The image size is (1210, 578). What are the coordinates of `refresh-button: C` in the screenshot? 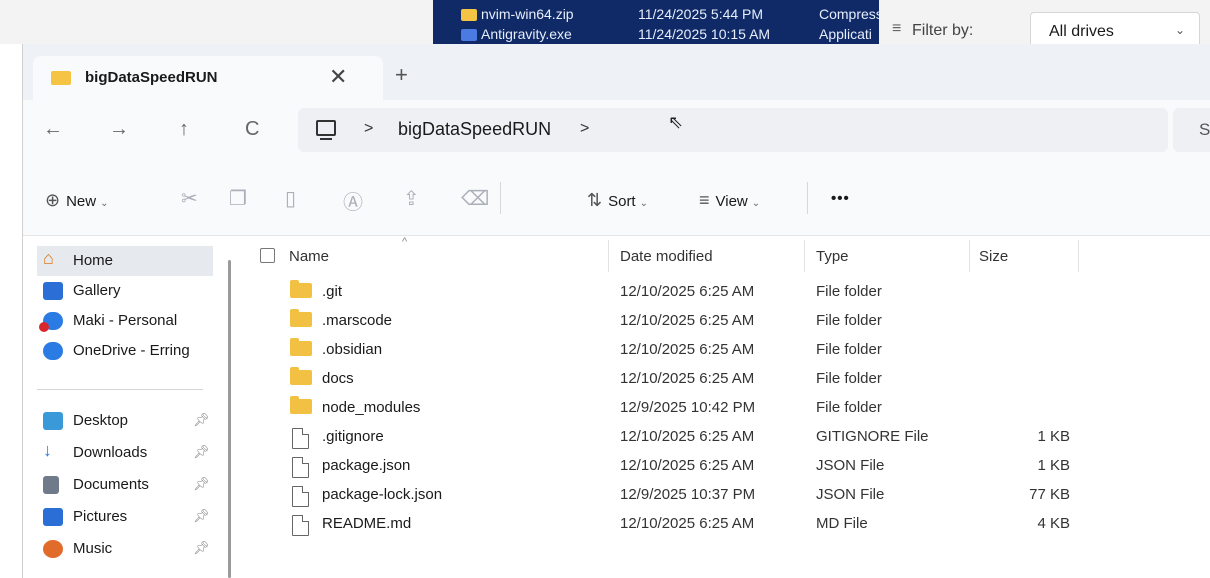 It's located at (252, 129).